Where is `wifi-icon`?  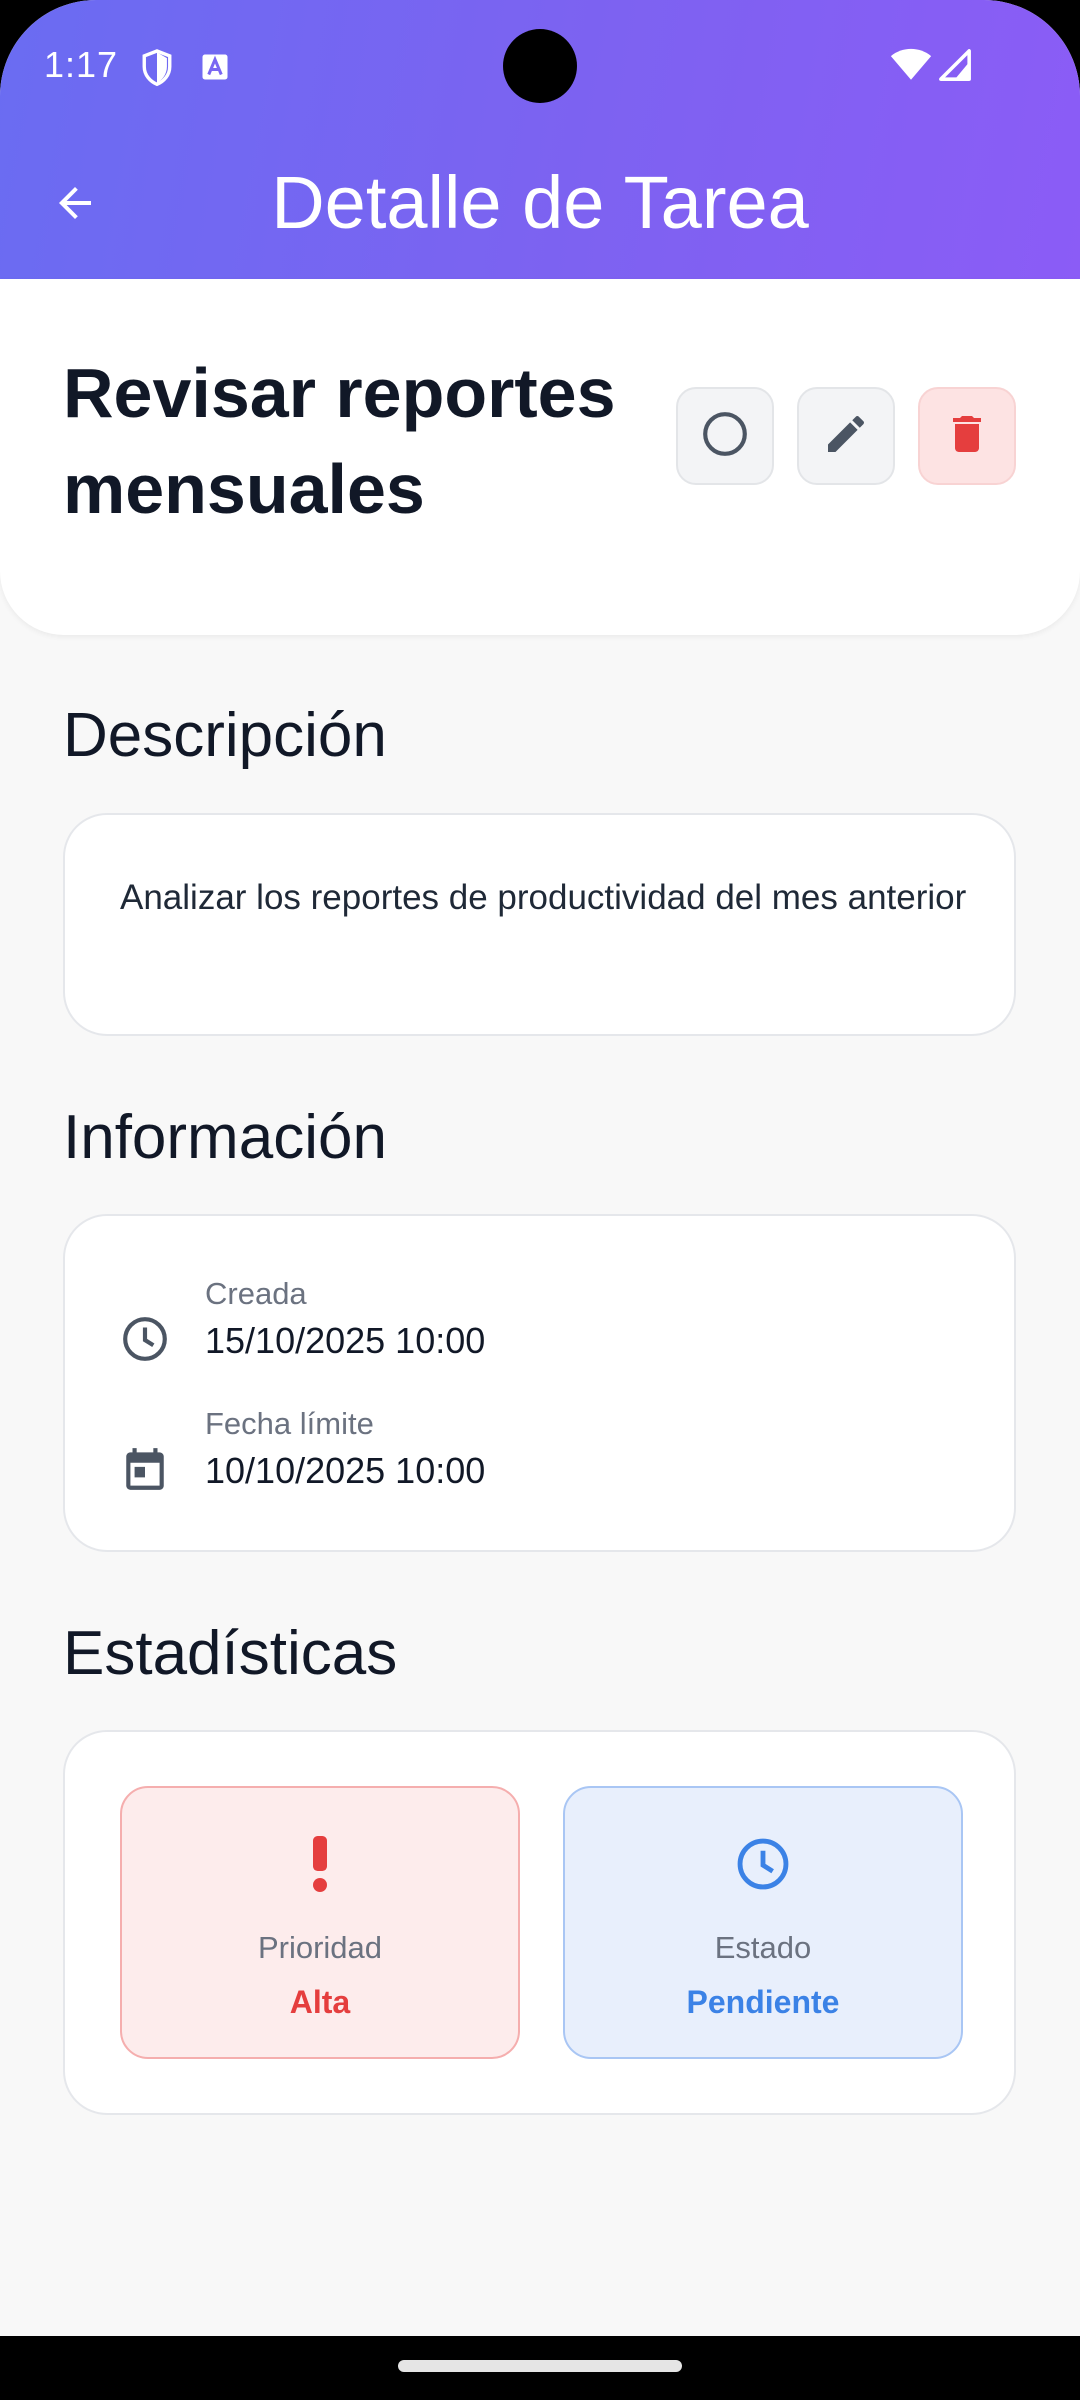 wifi-icon is located at coordinates (911, 66).